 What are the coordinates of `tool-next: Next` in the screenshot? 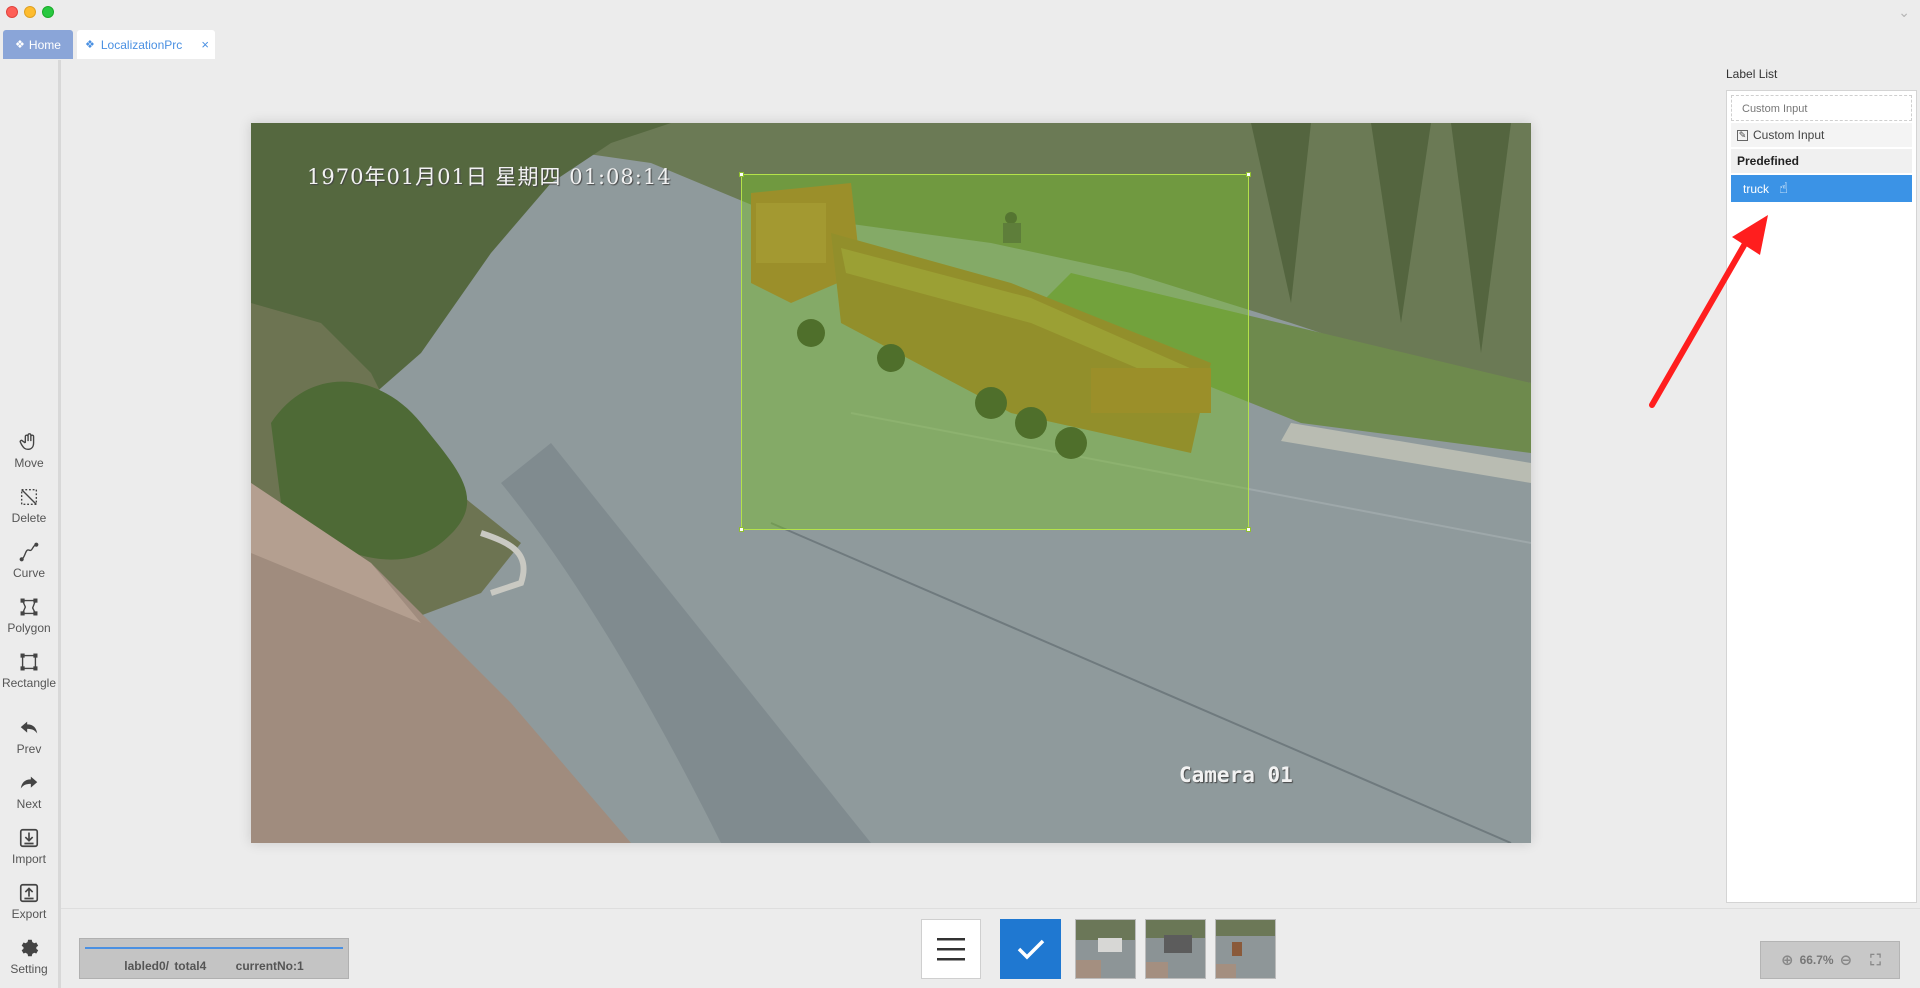 It's located at (29, 791).